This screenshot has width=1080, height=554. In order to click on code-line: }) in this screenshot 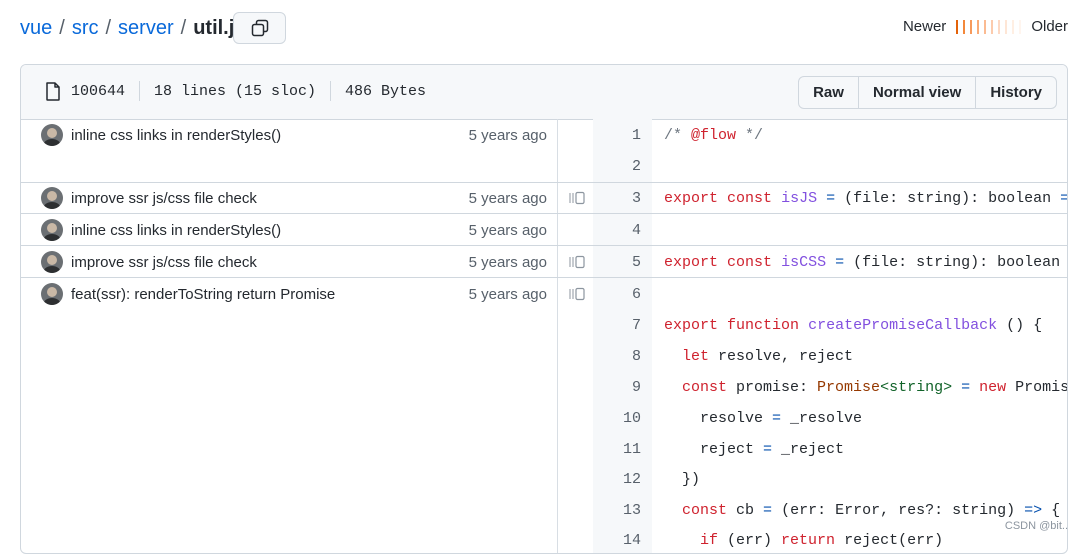, I will do `click(682, 479)`.